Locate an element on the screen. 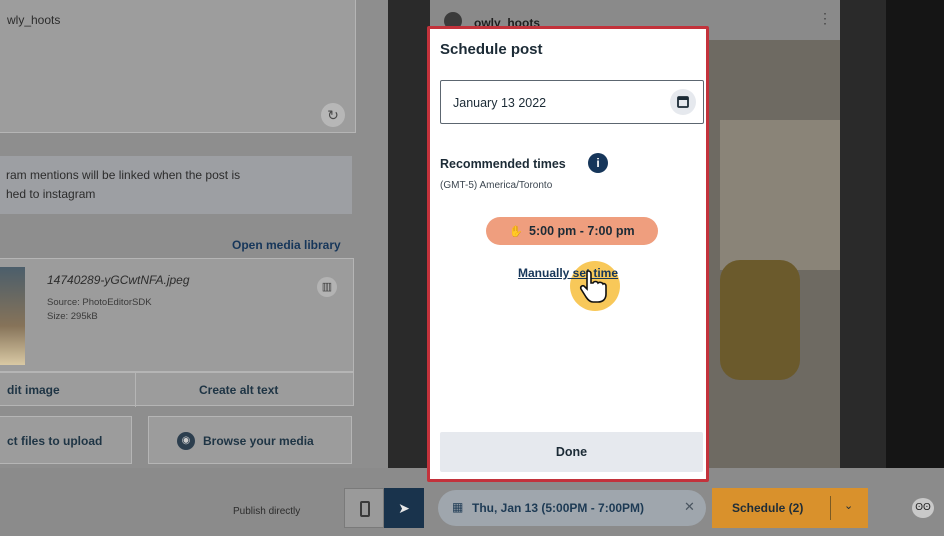  camera-icon: ◉ is located at coordinates (186, 441).